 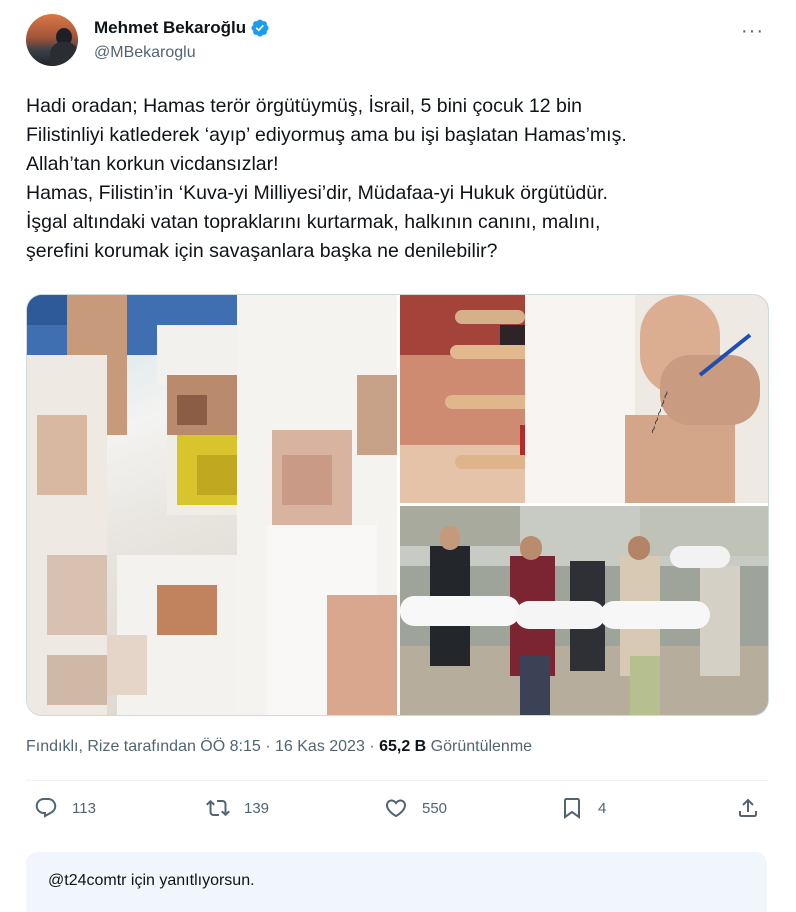 What do you see at coordinates (752, 31) in the screenshot?
I see `more-icon: ···` at bounding box center [752, 31].